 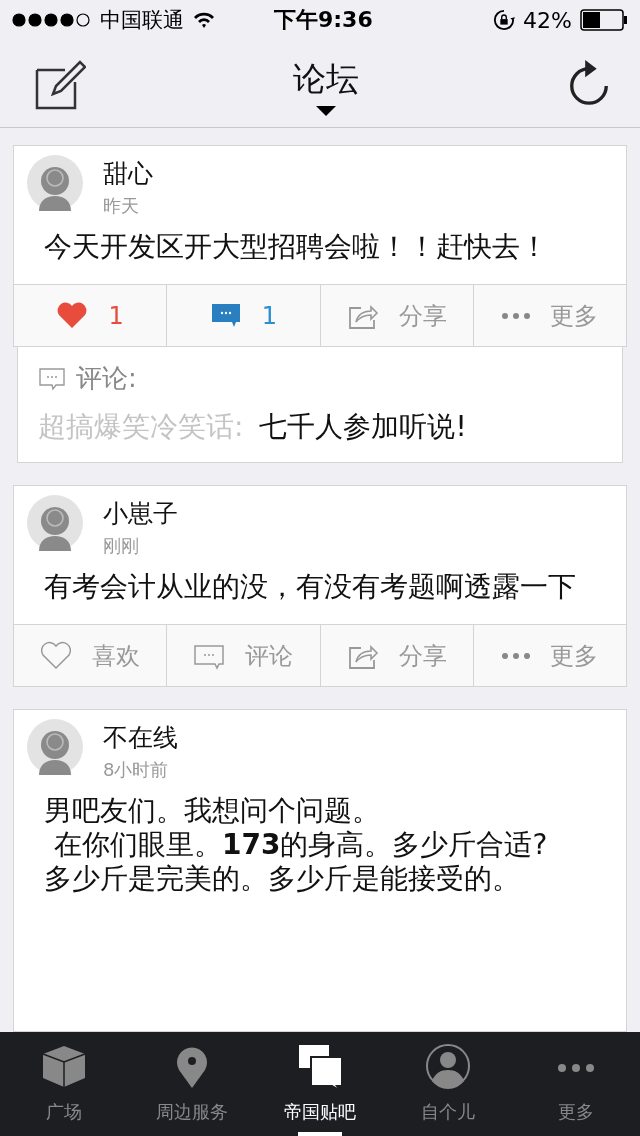 I want to click on status-time: 下午9:36, so click(x=323, y=20).